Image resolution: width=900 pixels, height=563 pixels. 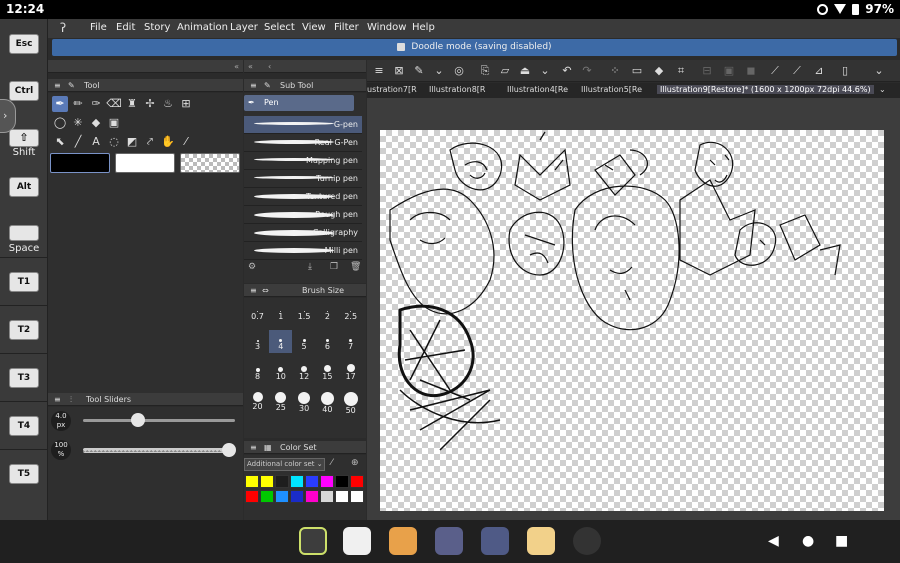 What do you see at coordinates (334, 267) in the screenshot?
I see `duplicate-icon: ❐` at bounding box center [334, 267].